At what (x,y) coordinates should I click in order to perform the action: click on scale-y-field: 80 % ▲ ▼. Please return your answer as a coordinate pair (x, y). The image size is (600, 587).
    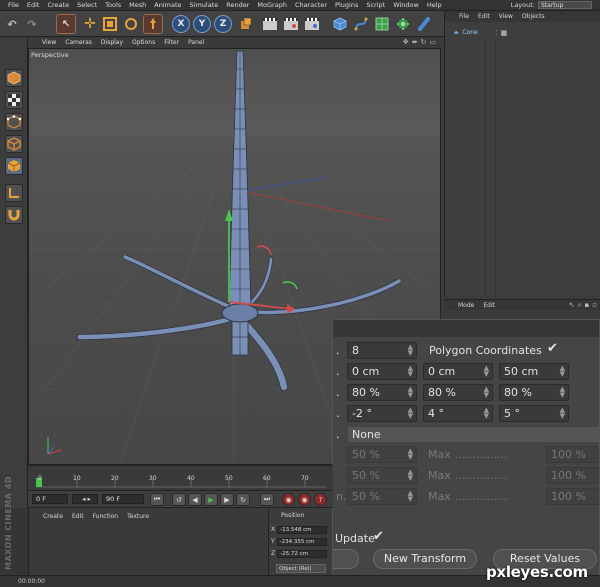
    Looking at the image, I should click on (458, 392).